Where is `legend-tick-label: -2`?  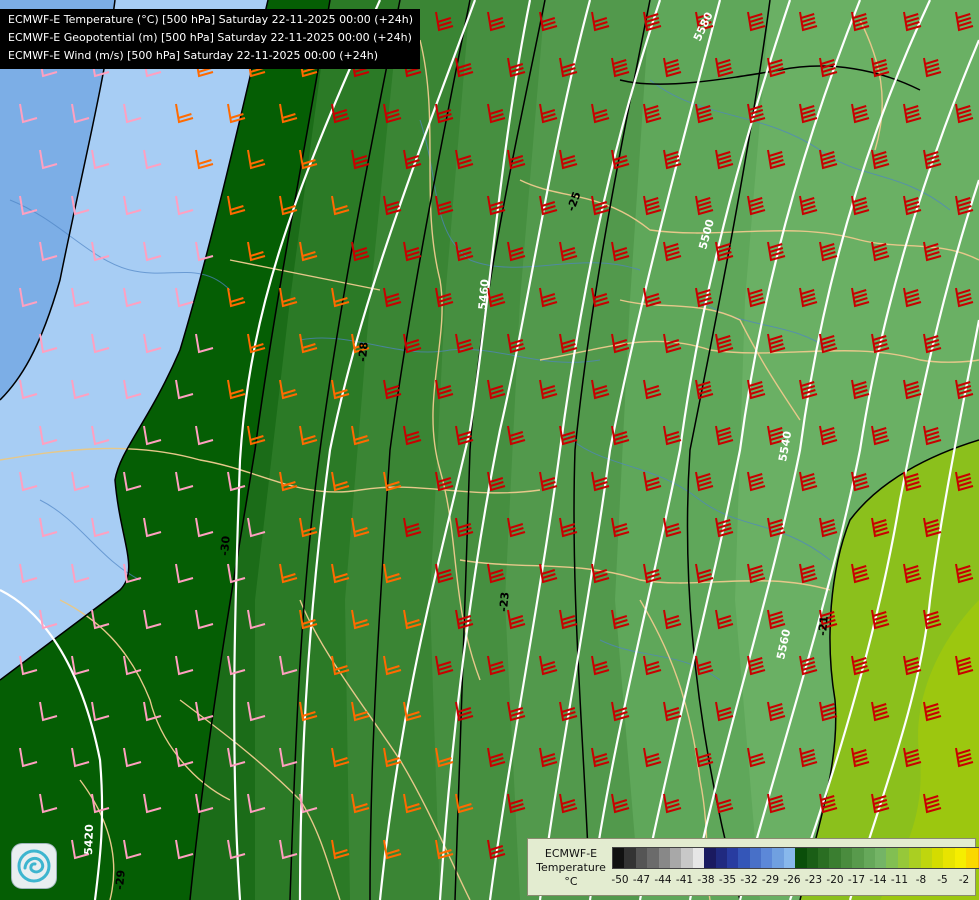
legend-tick-label: -2 is located at coordinates (964, 880).